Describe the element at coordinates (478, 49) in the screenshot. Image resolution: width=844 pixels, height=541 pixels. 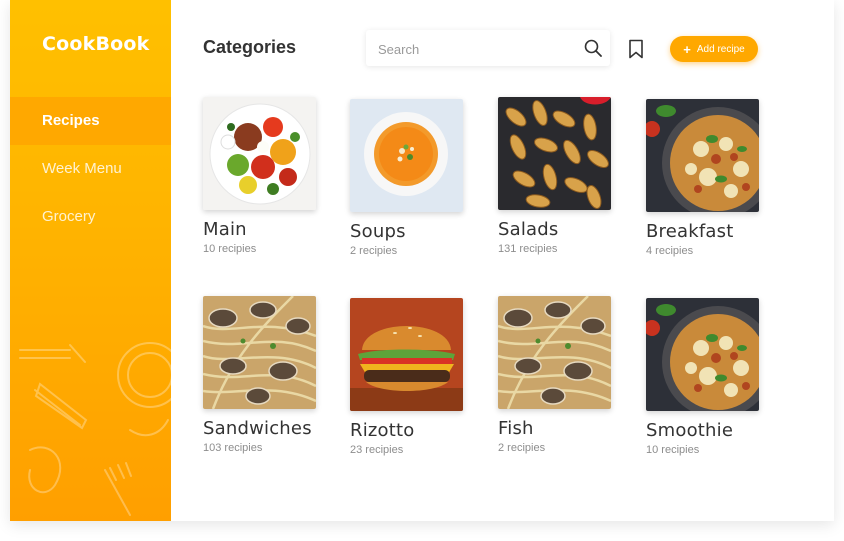
I see `search-input` at that location.